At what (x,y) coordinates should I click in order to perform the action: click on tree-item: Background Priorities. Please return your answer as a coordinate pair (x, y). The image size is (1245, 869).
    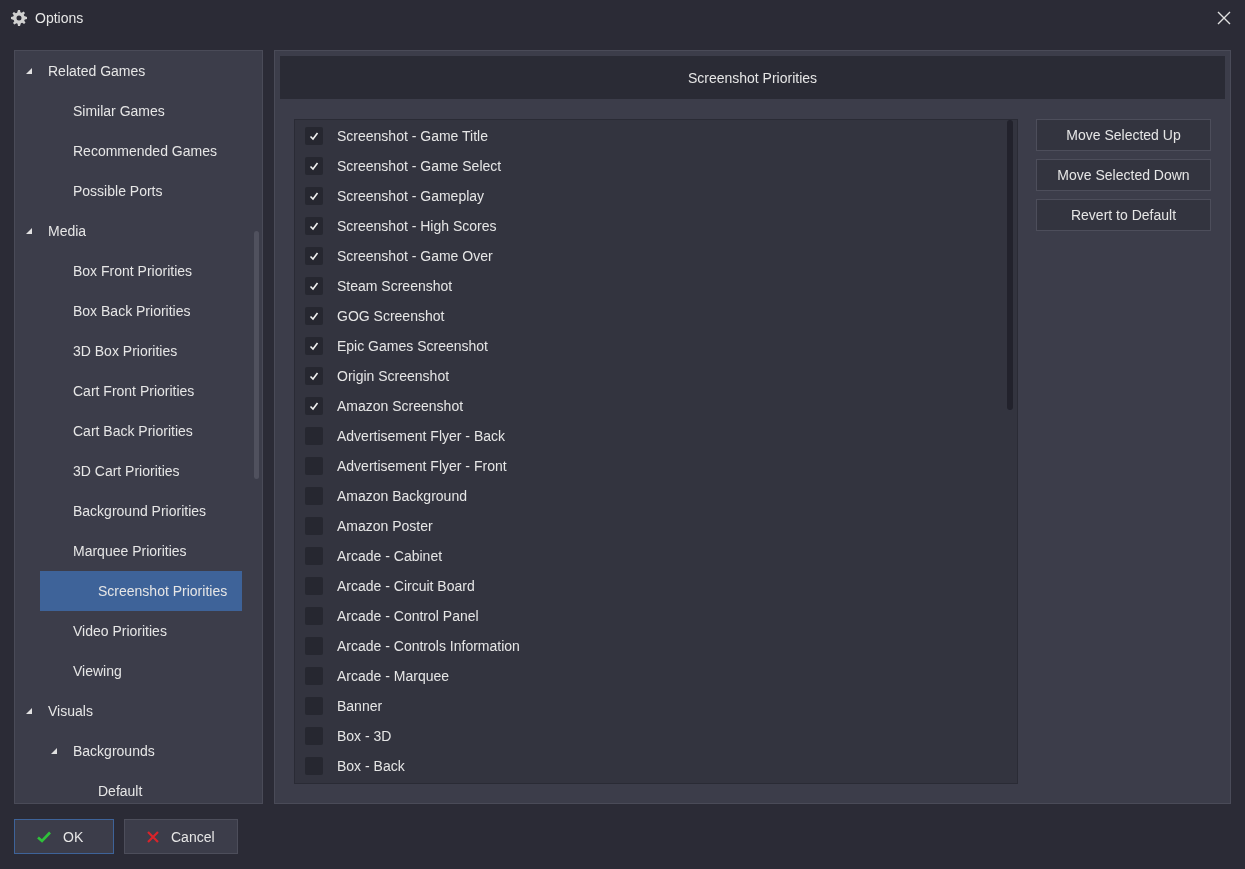
    Looking at the image, I should click on (128, 511).